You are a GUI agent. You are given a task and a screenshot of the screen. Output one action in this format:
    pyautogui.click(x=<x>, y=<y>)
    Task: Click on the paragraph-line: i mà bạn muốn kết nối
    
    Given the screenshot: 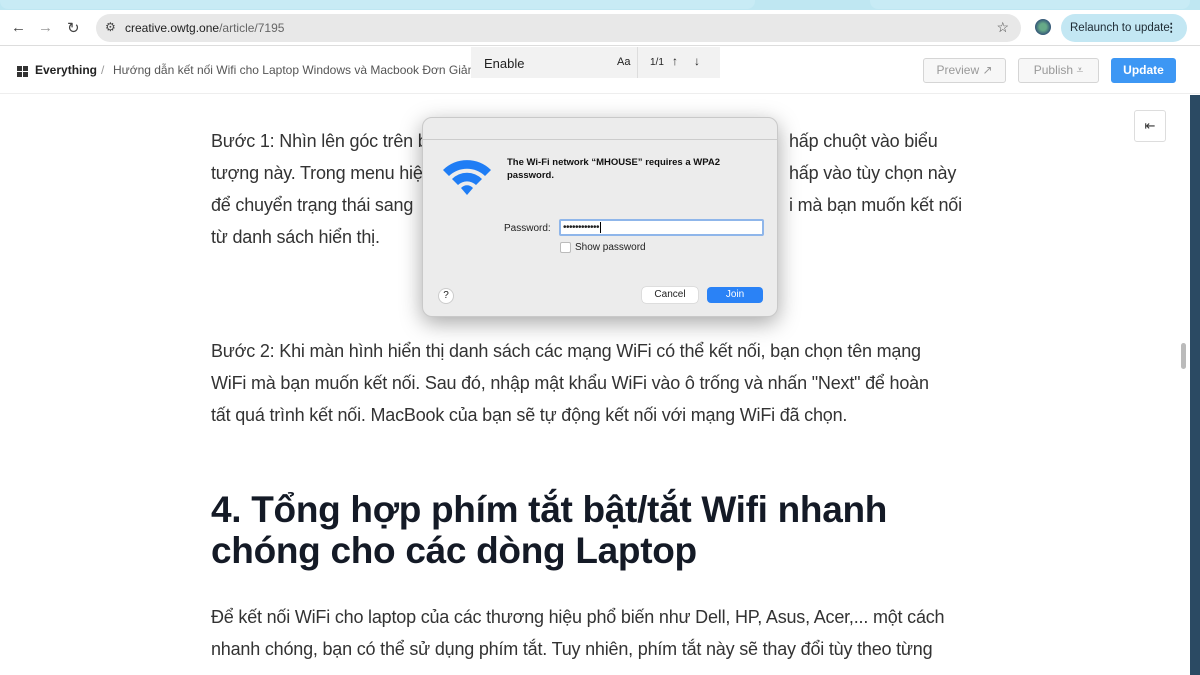 What is the action you would take?
    pyautogui.click(x=875, y=205)
    